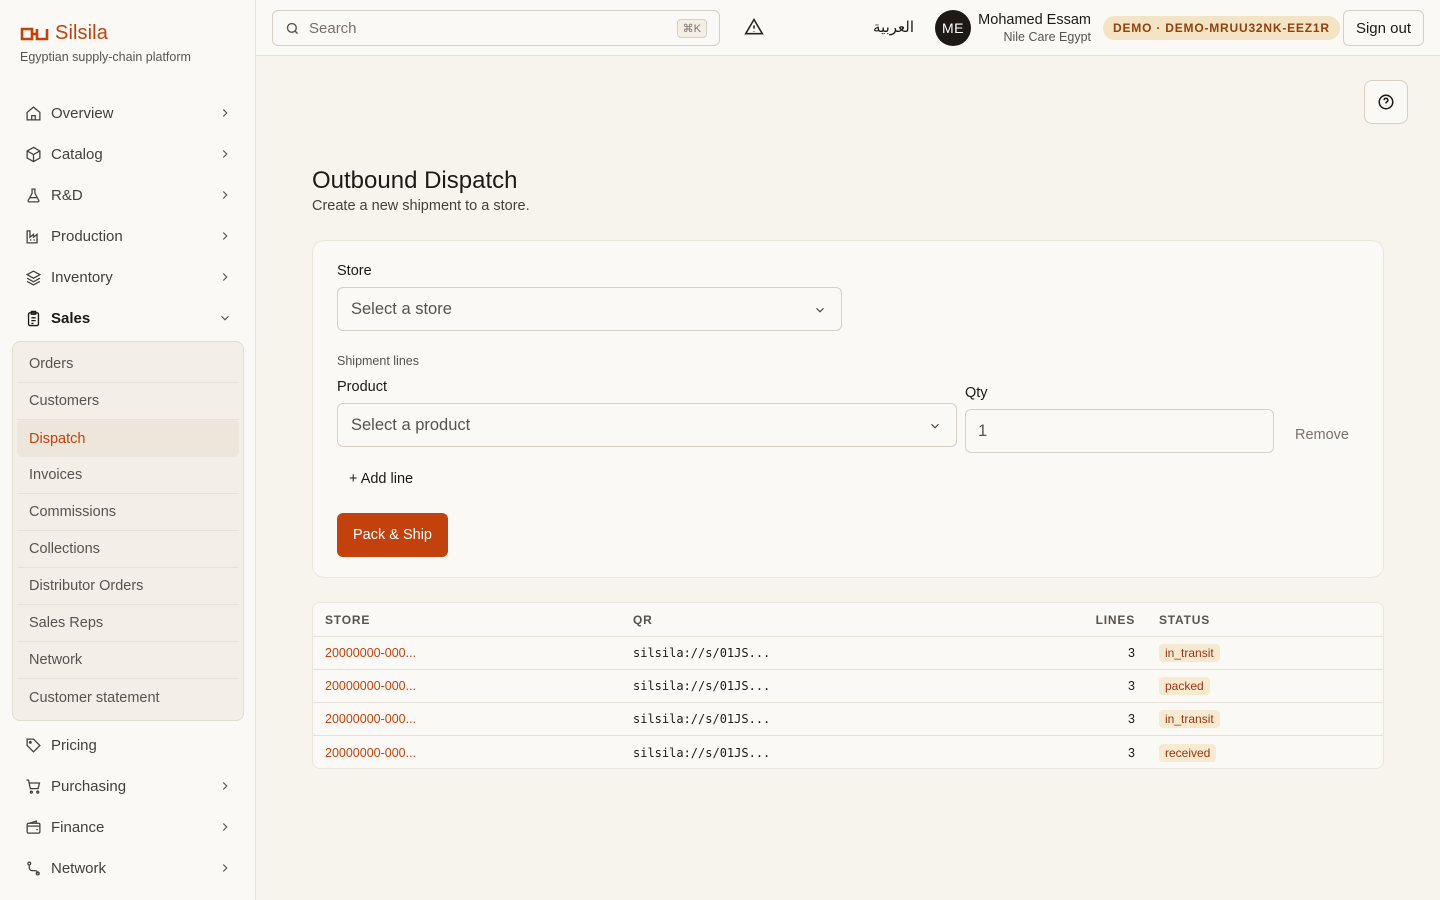 Image resolution: width=1440 pixels, height=900 pixels. Describe the element at coordinates (647, 425) in the screenshot. I see `product-select: Select a product` at that location.